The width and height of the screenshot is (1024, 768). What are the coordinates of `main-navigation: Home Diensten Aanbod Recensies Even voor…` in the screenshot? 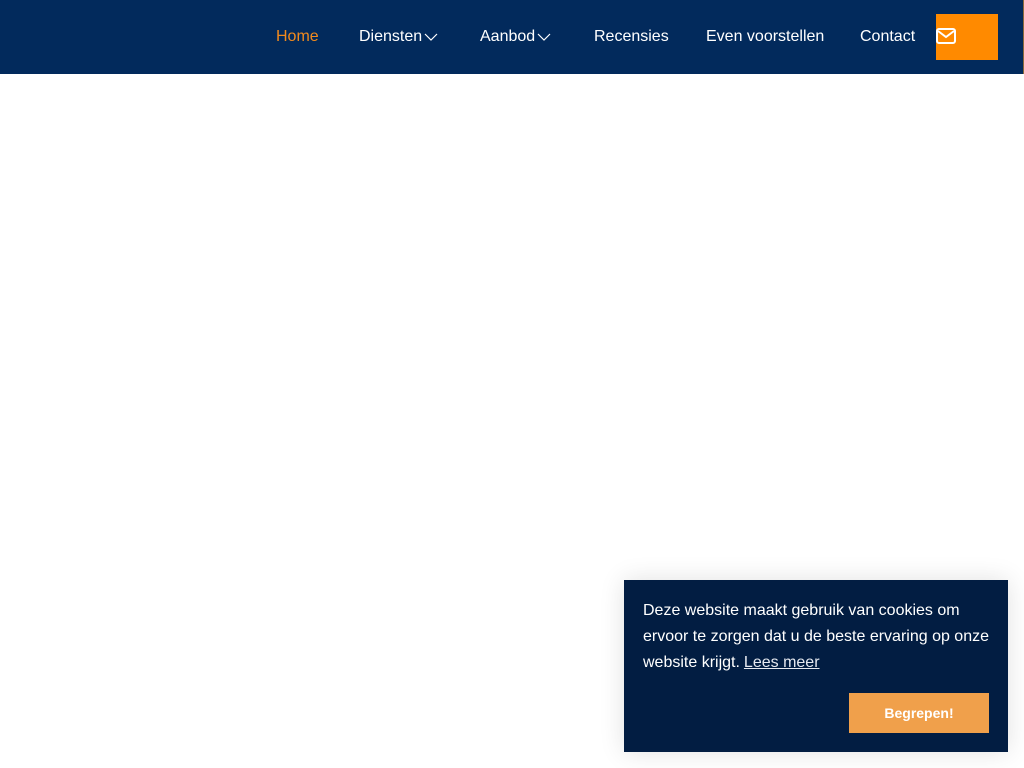 It's located at (512, 37).